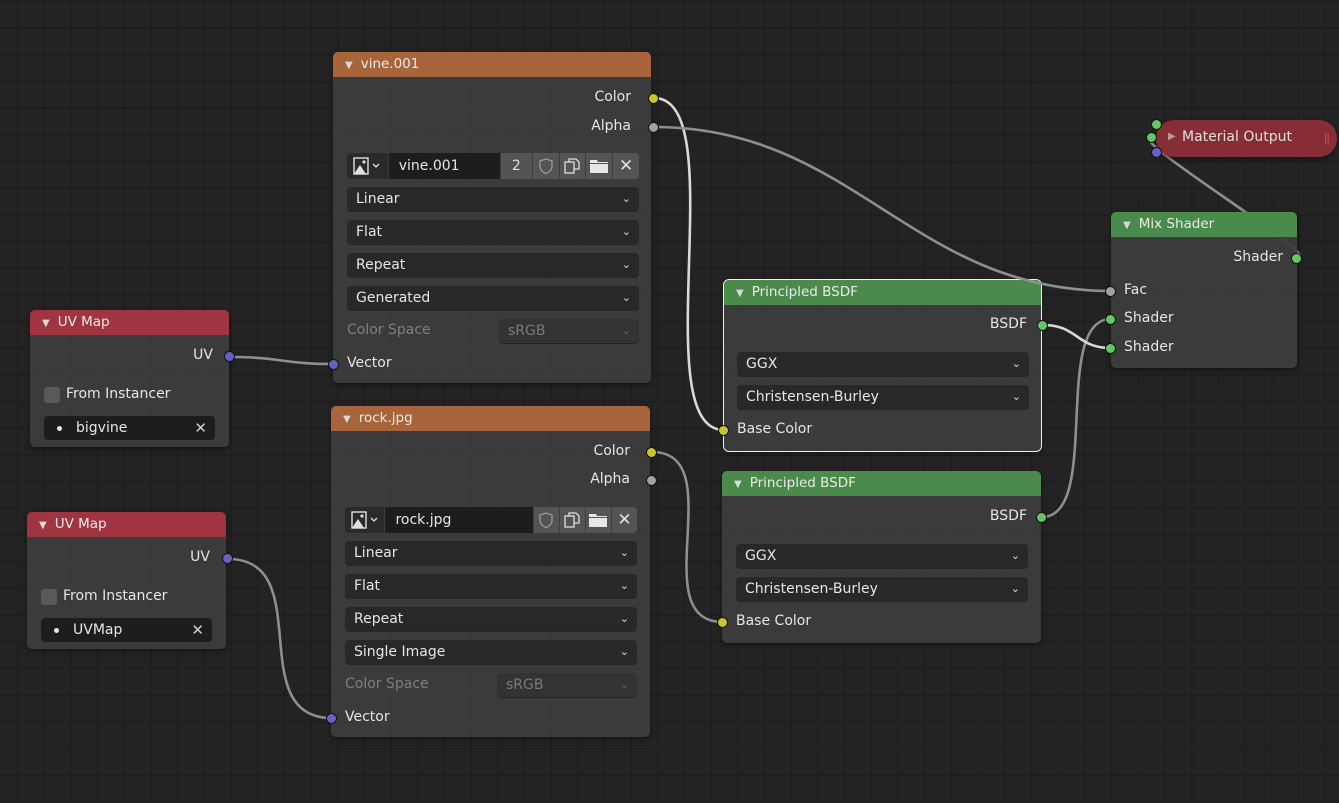 The width and height of the screenshot is (1339, 803). Describe the element at coordinates (653, 98) in the screenshot. I see `socket-vine-color-output` at that location.